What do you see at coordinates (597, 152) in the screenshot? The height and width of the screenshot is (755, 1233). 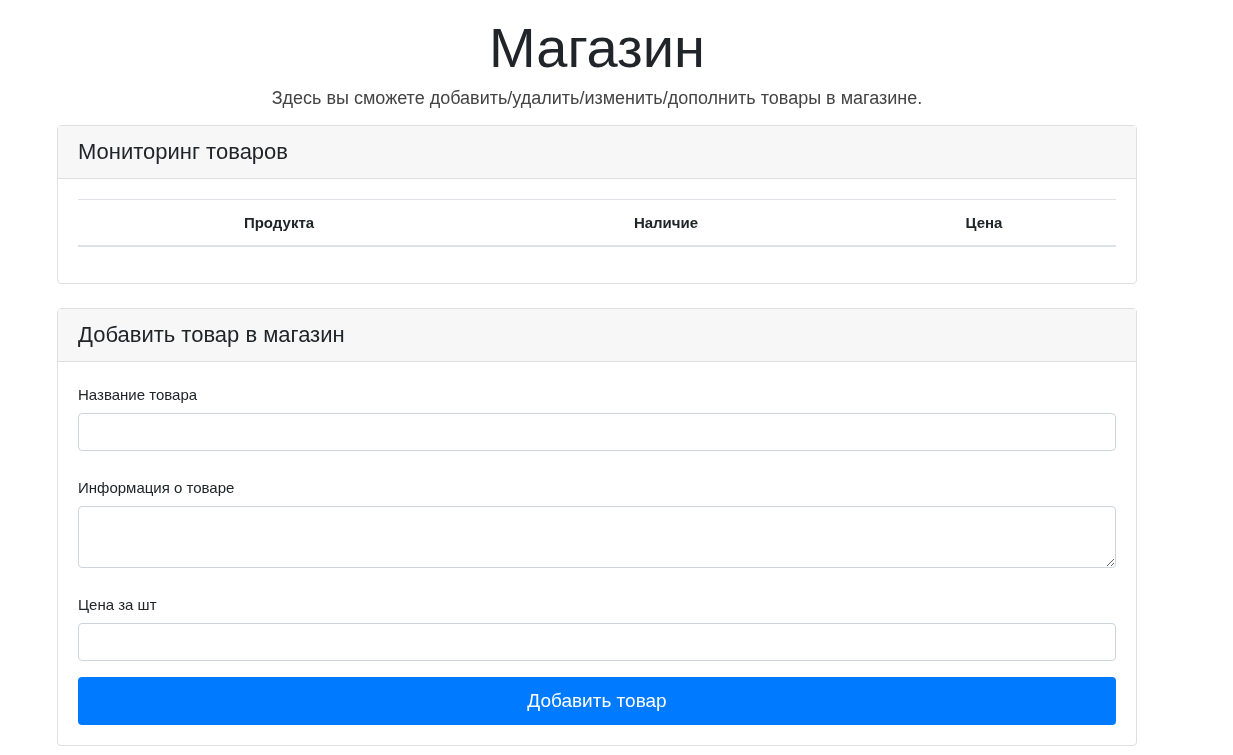 I see `card-title: Мониторинг товаров` at bounding box center [597, 152].